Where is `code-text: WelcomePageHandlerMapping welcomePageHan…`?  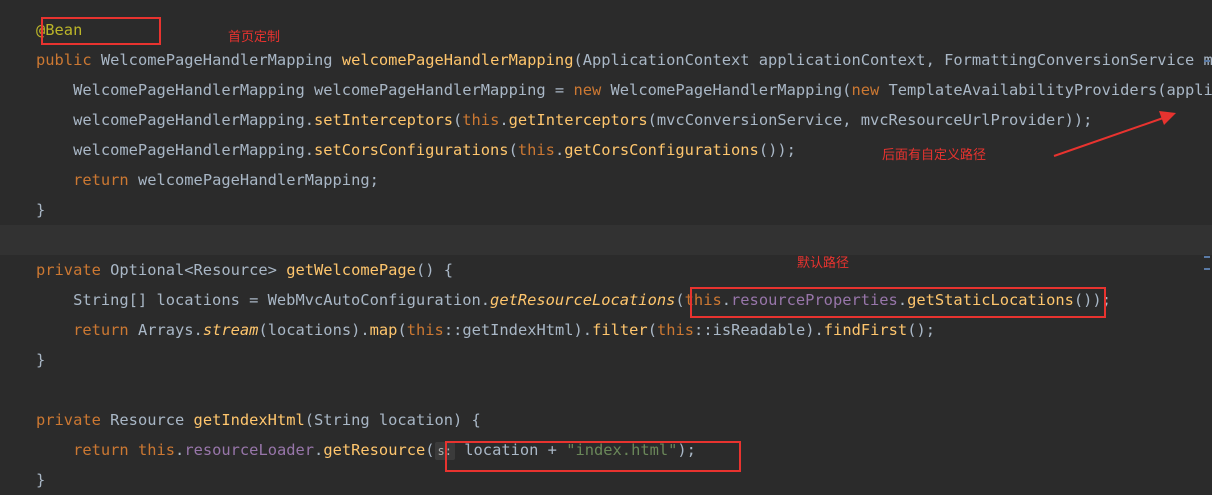 code-text: WelcomePageHandlerMapping welcomePageHan… is located at coordinates (624, 90).